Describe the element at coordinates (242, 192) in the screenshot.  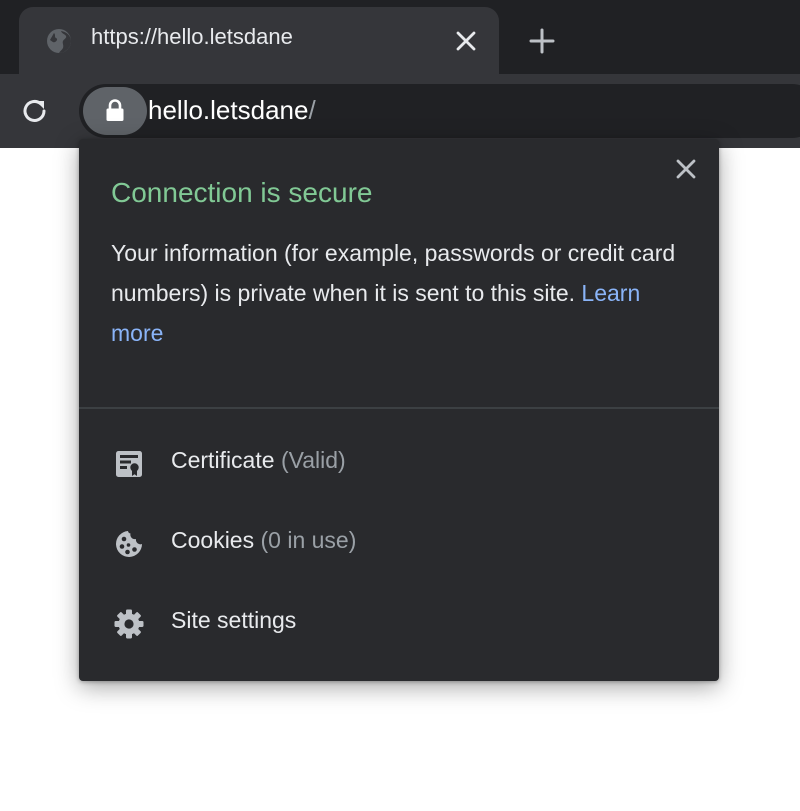
I see `connection-status-title: Connection is secure` at that location.